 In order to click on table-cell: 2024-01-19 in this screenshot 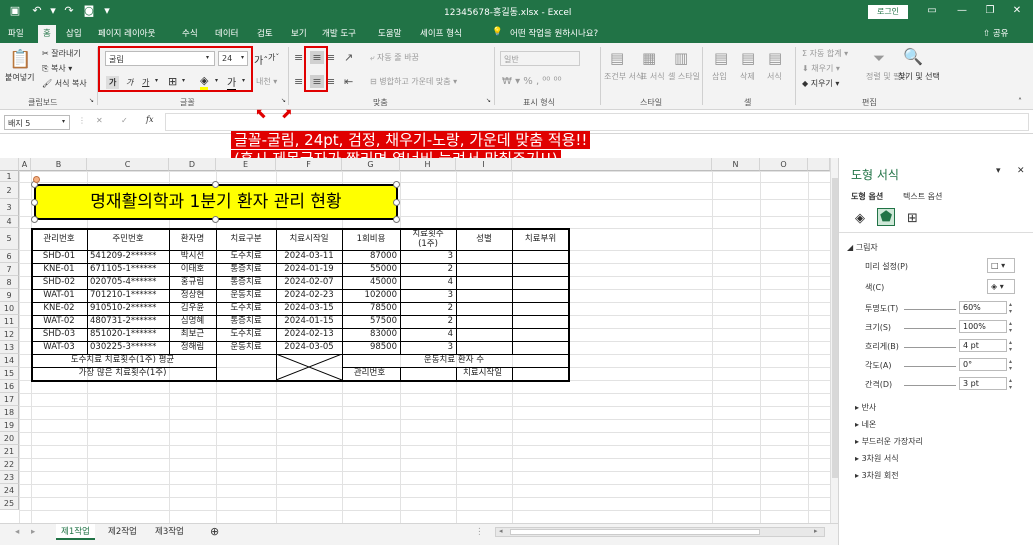, I will do `click(309, 269)`.